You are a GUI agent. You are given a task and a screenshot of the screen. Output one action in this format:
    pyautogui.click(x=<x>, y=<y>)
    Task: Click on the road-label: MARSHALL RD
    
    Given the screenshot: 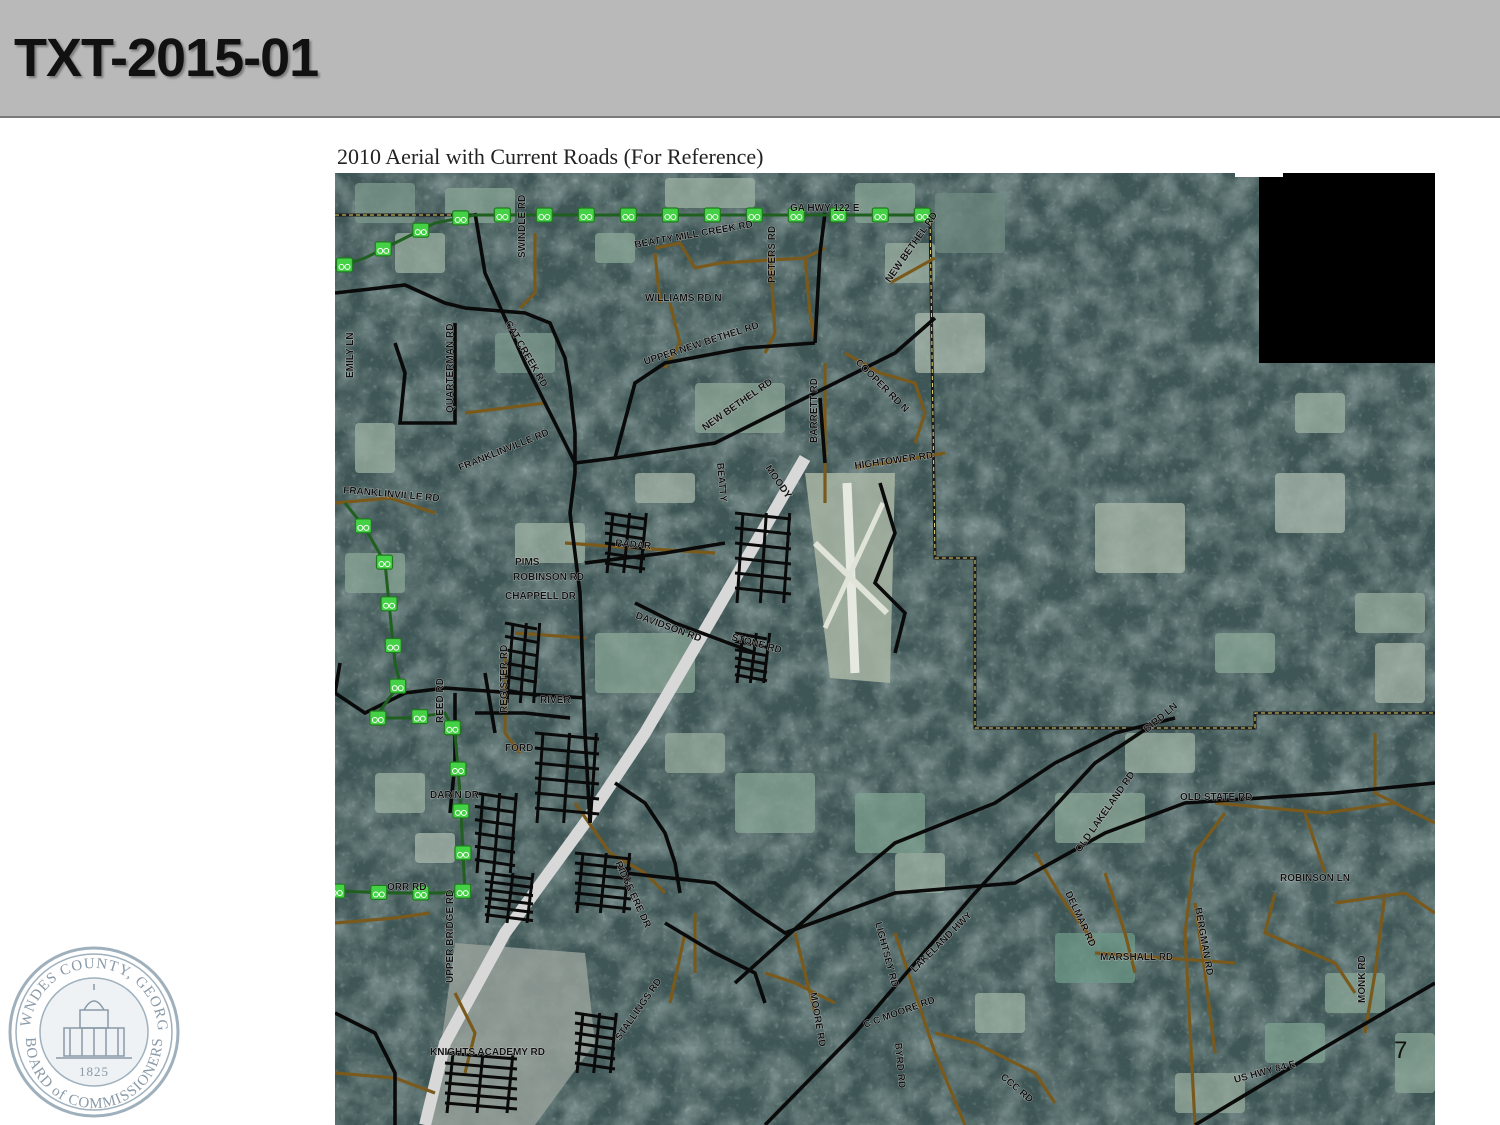 What is the action you would take?
    pyautogui.click(x=1136, y=957)
    